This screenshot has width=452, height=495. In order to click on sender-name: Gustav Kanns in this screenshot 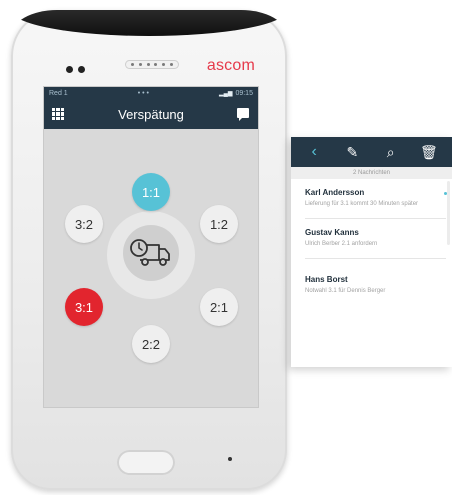, I will do `click(332, 232)`.